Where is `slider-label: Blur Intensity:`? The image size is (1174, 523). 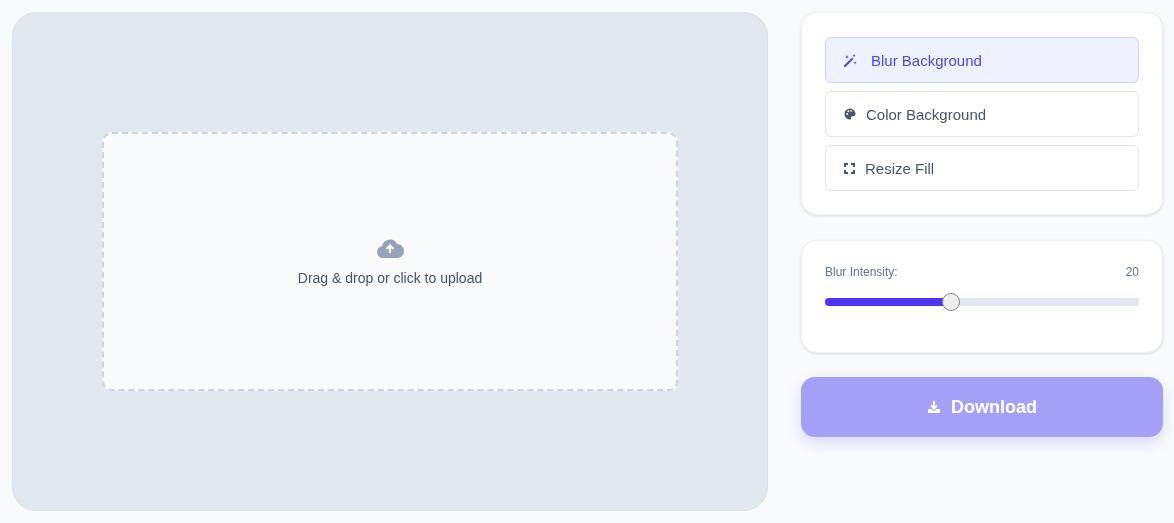 slider-label: Blur Intensity: is located at coordinates (861, 272).